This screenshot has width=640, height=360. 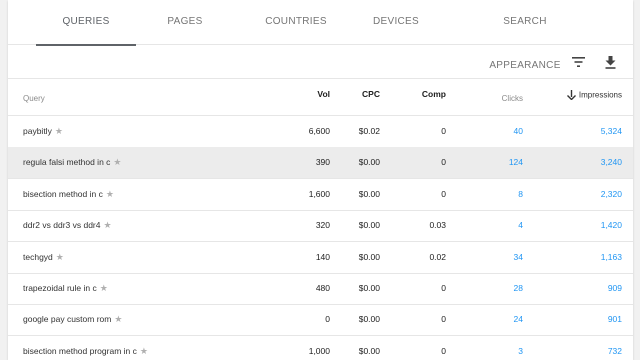 I want to click on vol-cell: 320, so click(x=304, y=225).